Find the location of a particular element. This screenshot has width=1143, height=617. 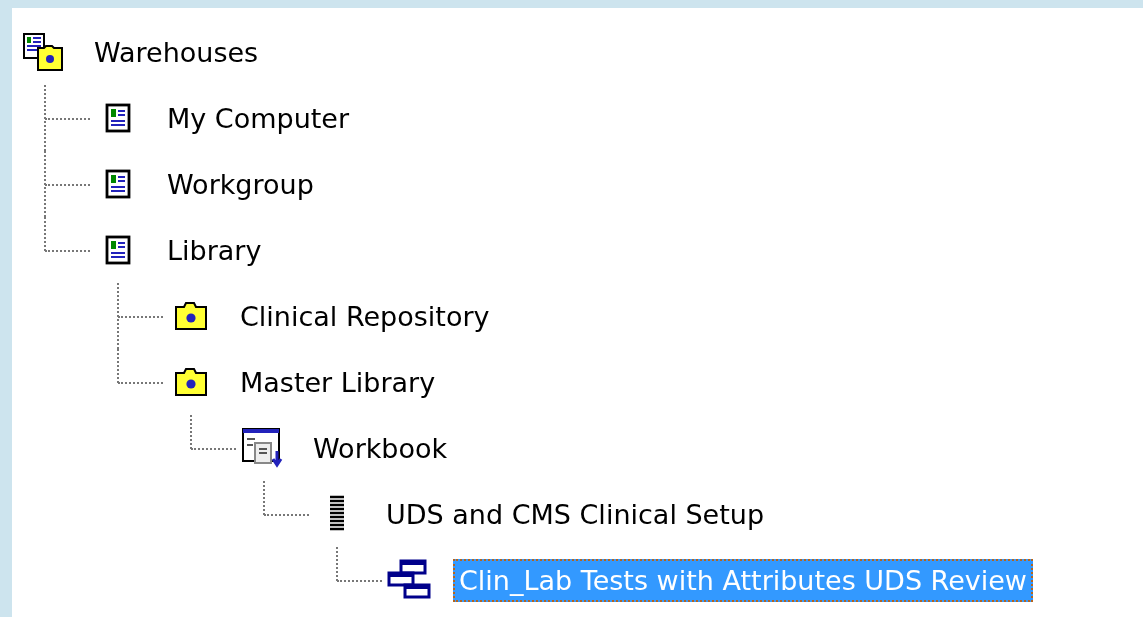

tree-item: Master Library is located at coordinates (338, 382).